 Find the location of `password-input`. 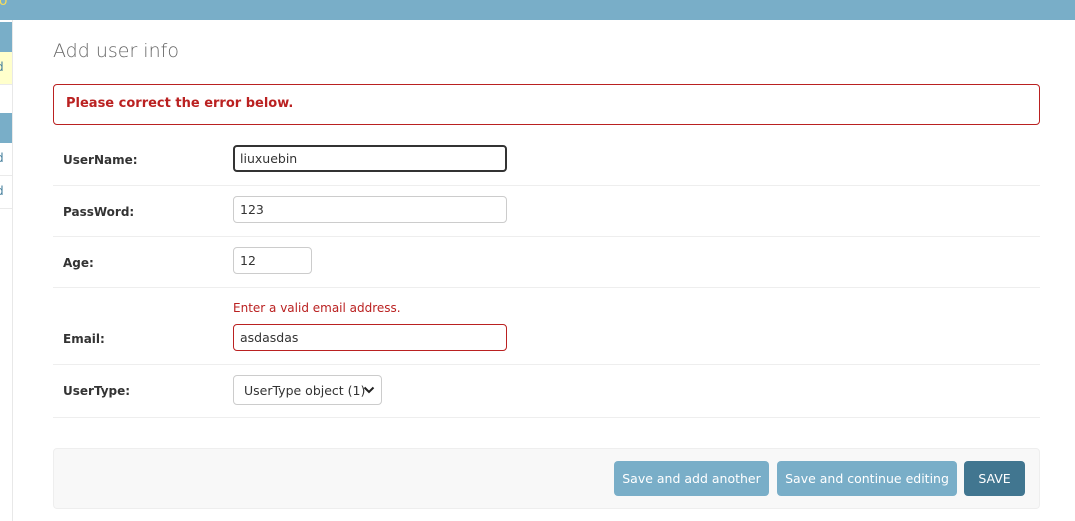

password-input is located at coordinates (370, 209).